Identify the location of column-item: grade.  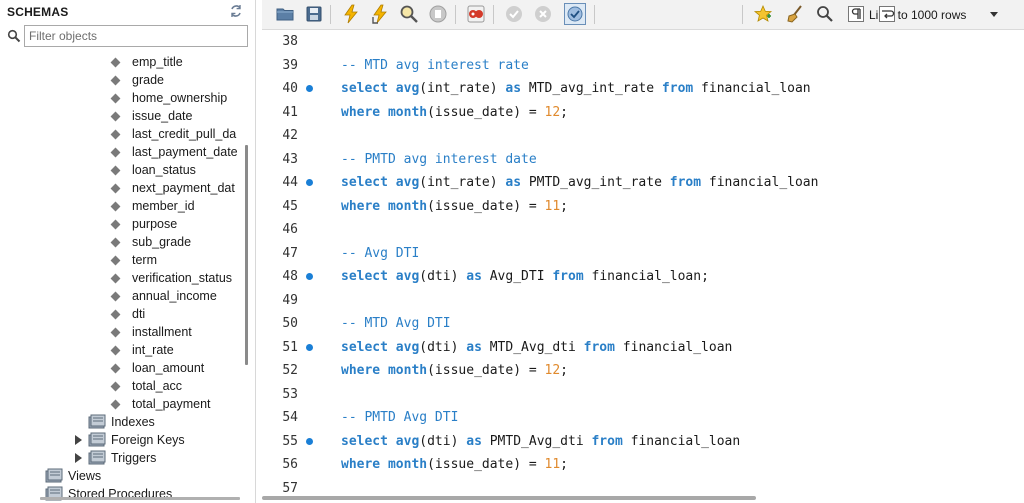
(123, 80).